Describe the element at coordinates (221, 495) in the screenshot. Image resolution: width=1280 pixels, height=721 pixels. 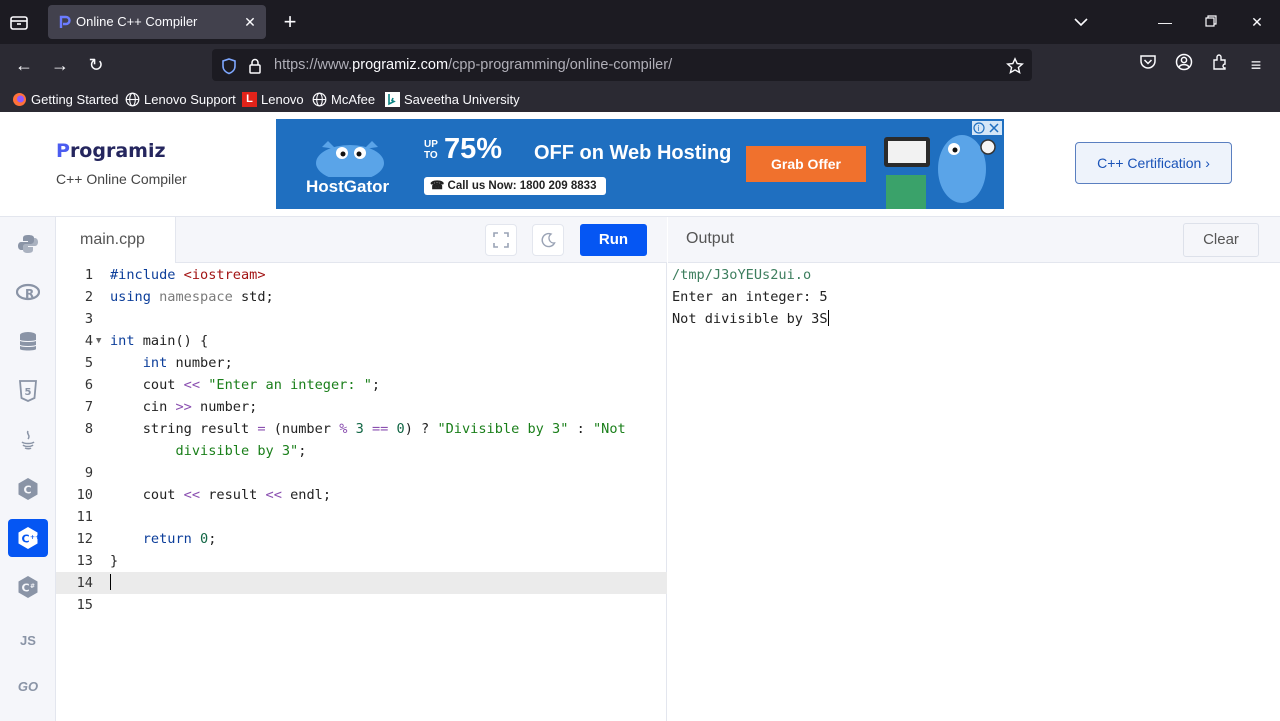
I see `code-text: cout << result << endl;` at that location.